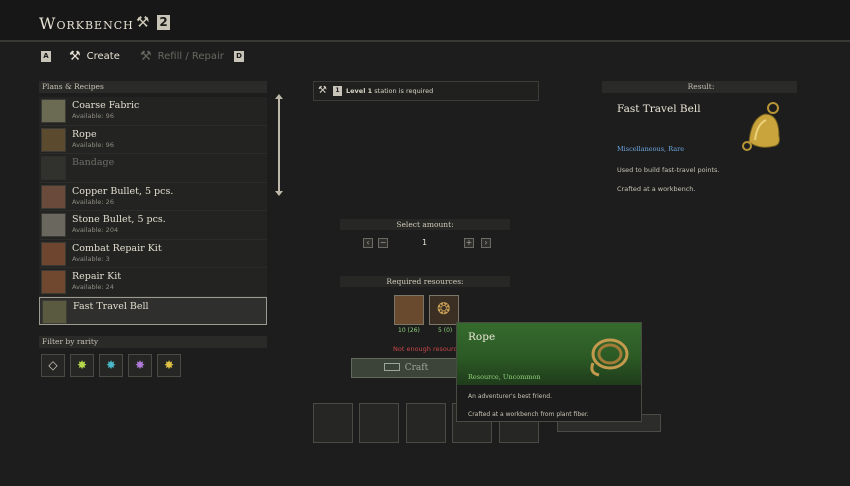 The width and height of the screenshot is (850, 486). I want to click on repair-hammer-icon: ⚒, so click(146, 56).